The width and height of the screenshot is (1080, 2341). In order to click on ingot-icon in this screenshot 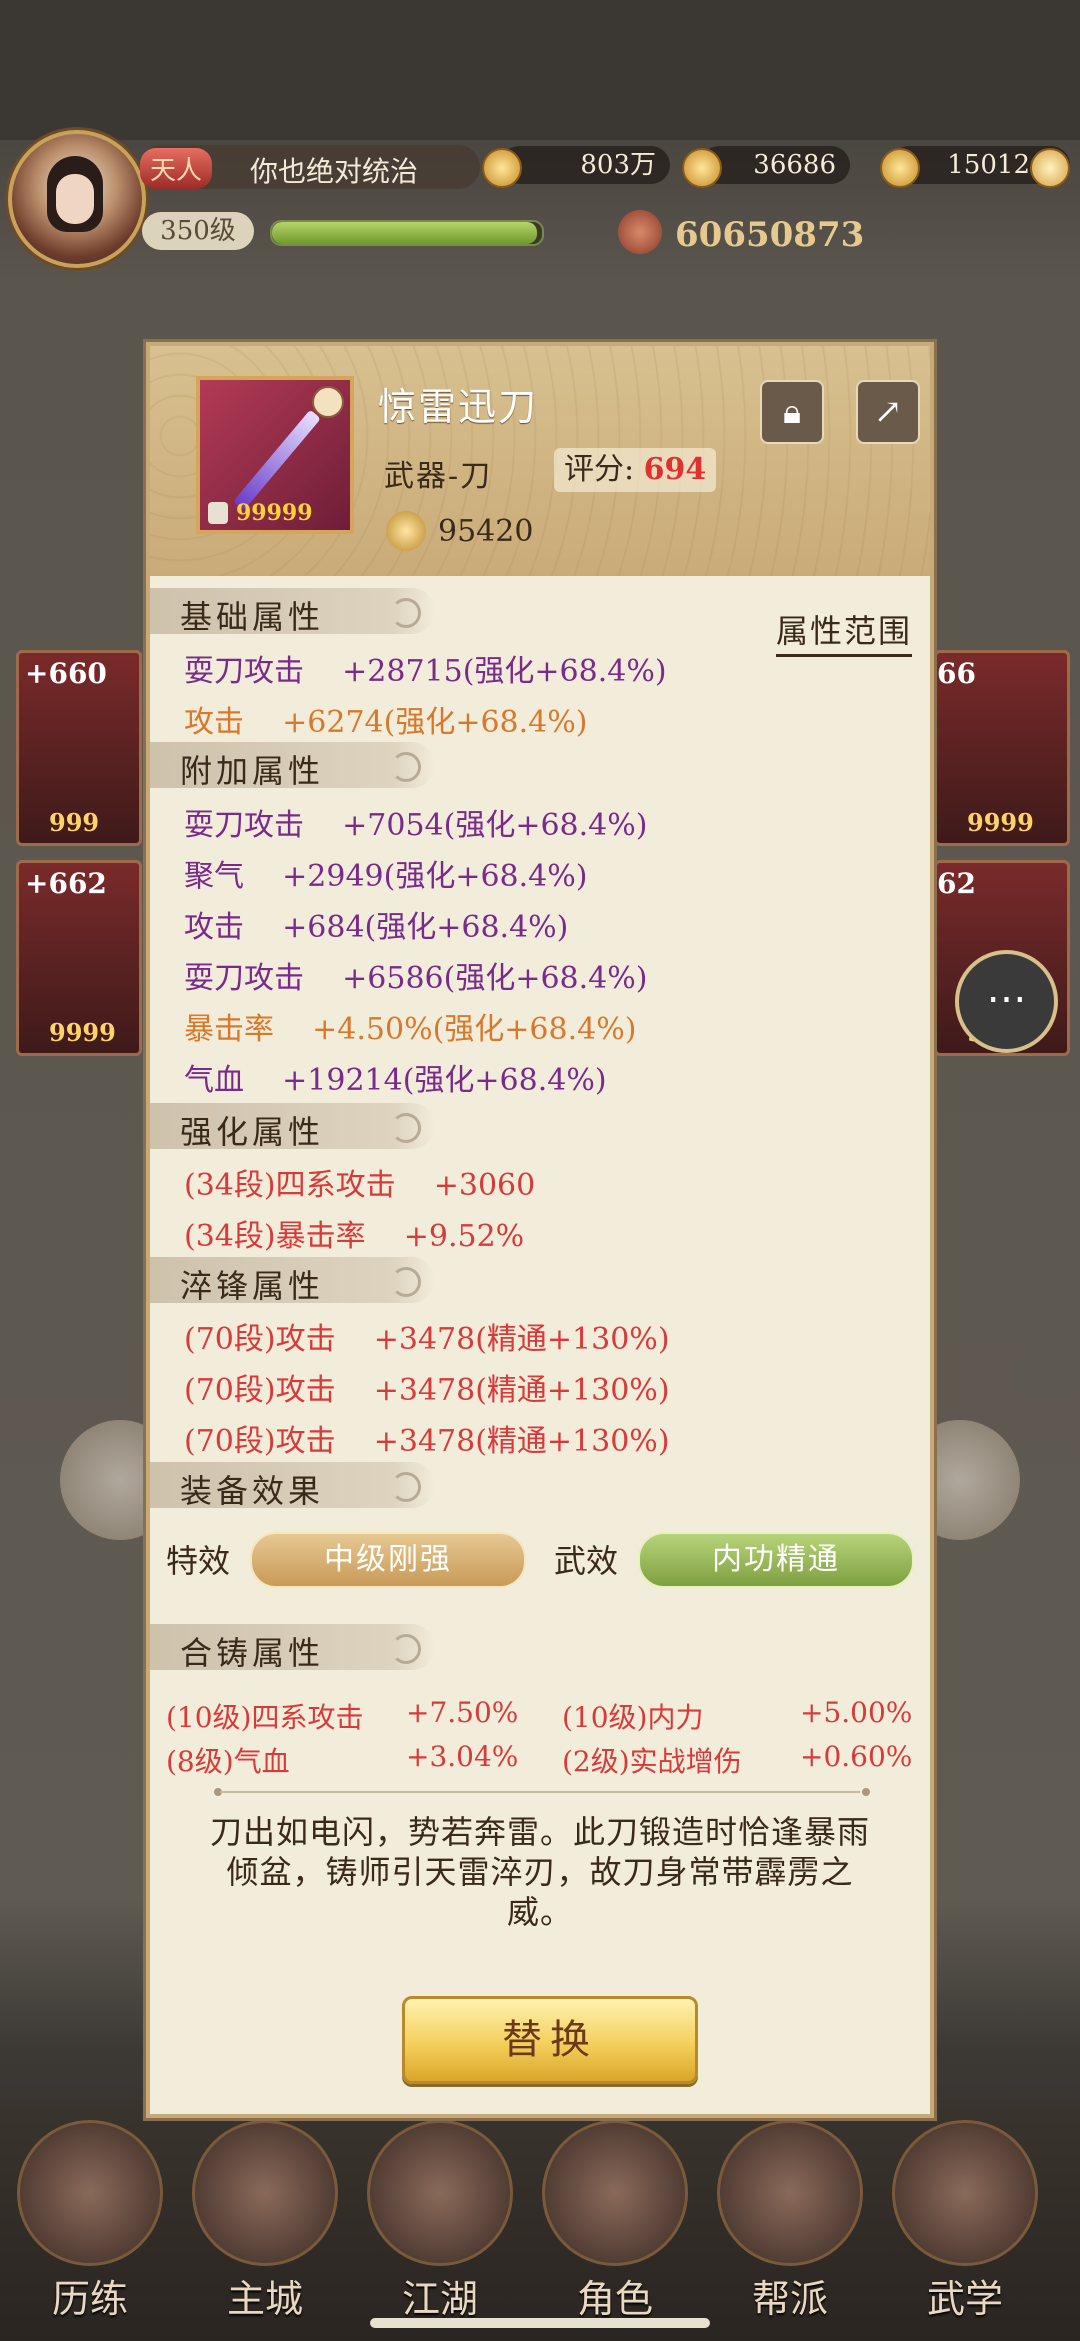, I will do `click(702, 168)`.